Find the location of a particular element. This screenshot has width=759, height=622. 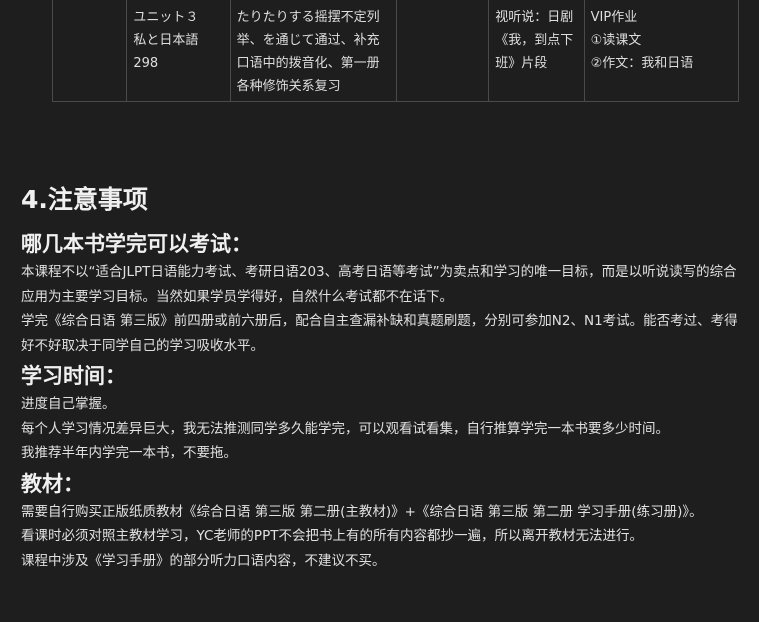

table-cell-lesson: ユニット３ 私と日本語 298 is located at coordinates (178, 51).